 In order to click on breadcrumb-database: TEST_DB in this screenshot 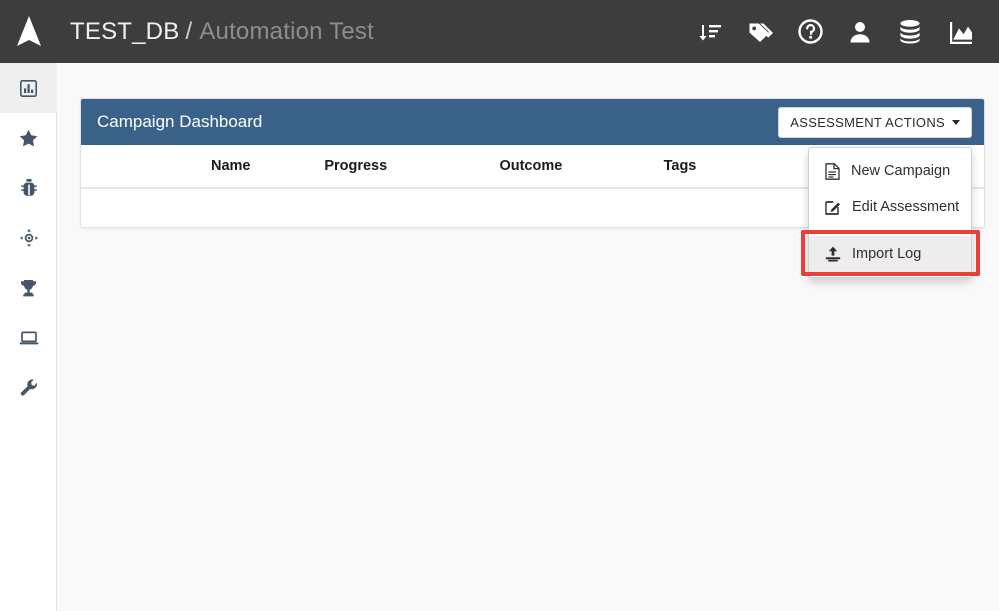, I will do `click(124, 32)`.